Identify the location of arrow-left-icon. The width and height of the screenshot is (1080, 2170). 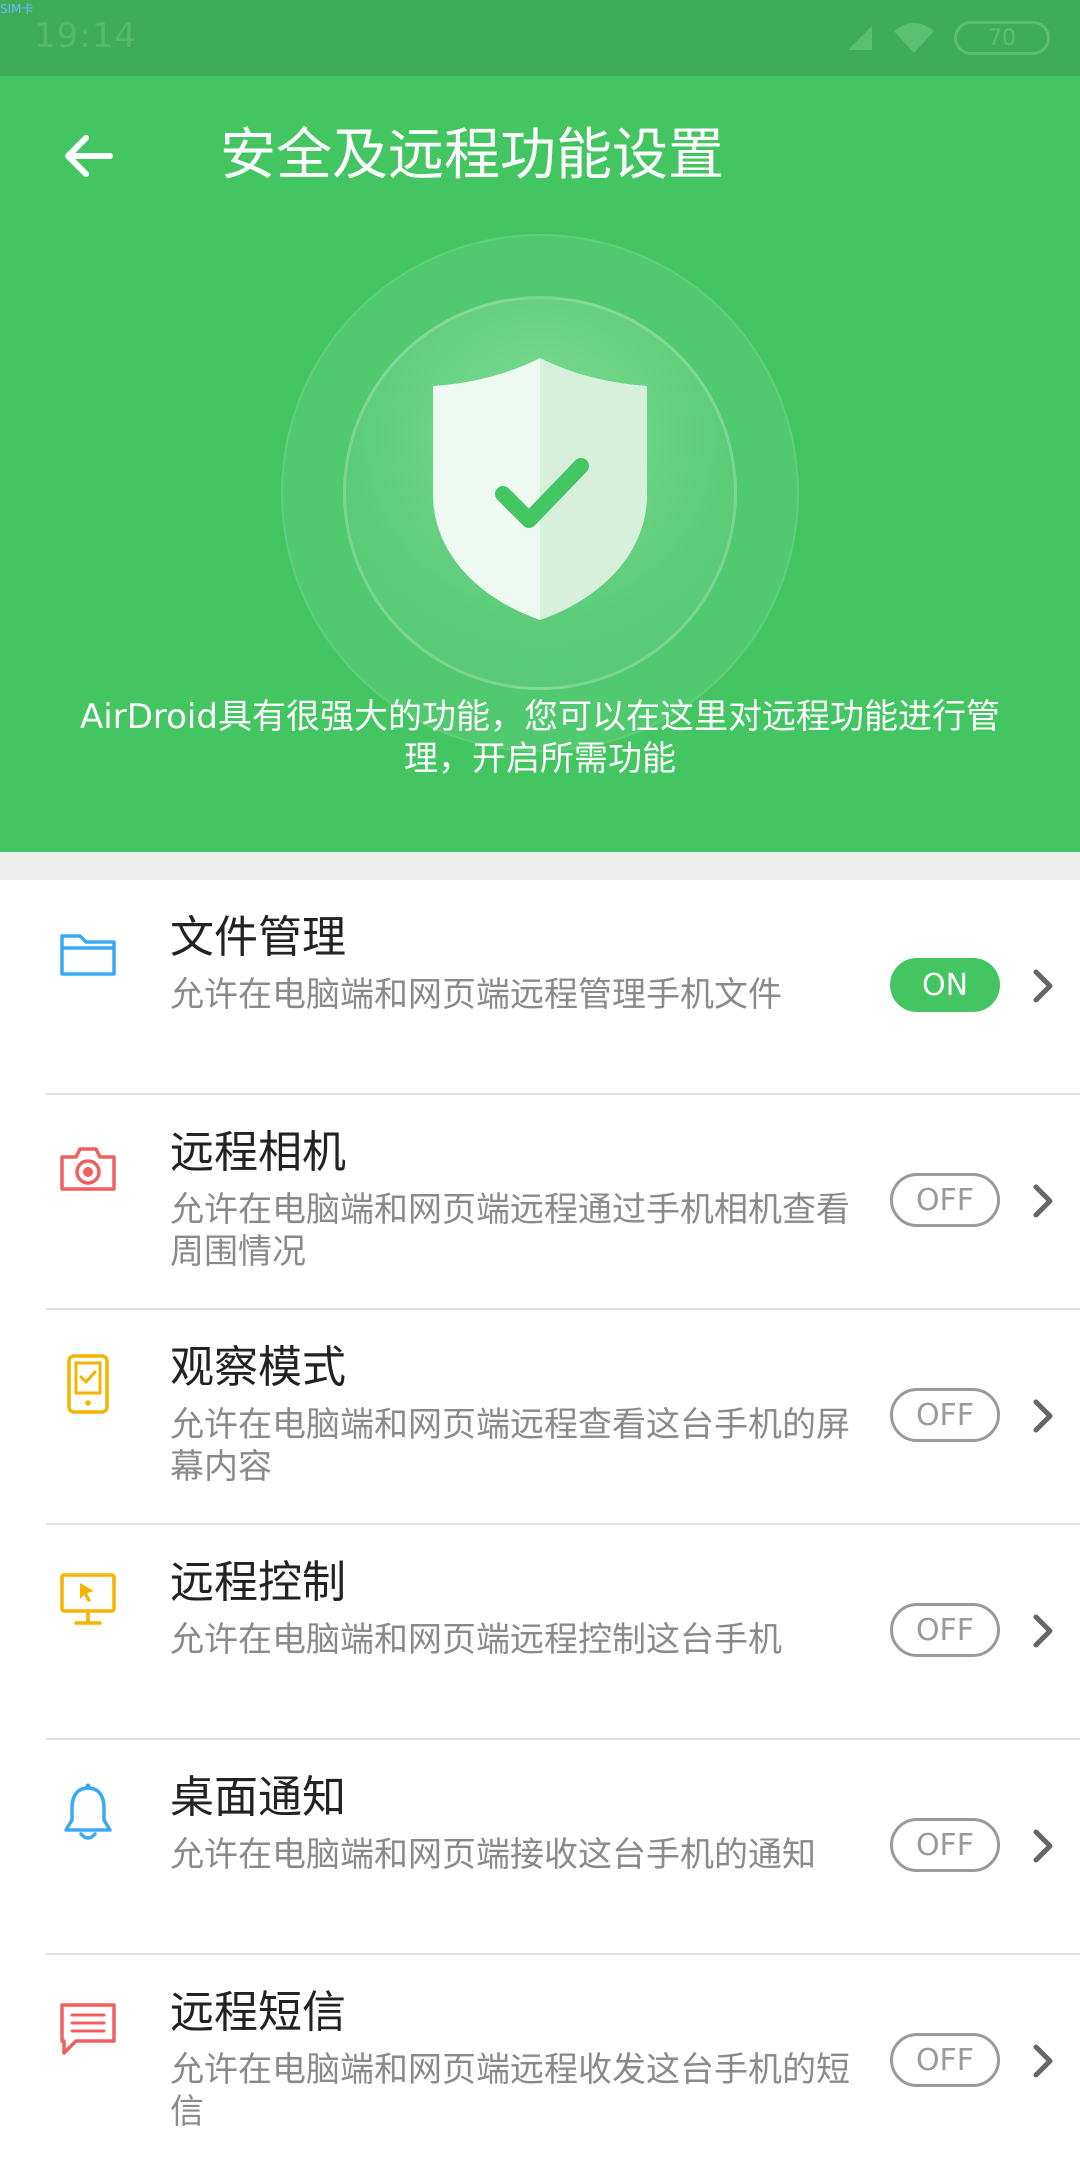
(89, 156).